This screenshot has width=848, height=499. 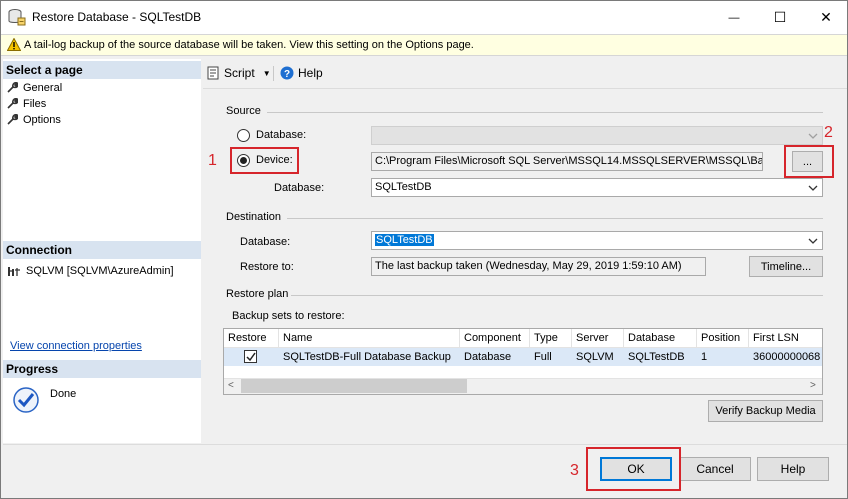 I want to click on column-header-server: Server, so click(x=598, y=338).